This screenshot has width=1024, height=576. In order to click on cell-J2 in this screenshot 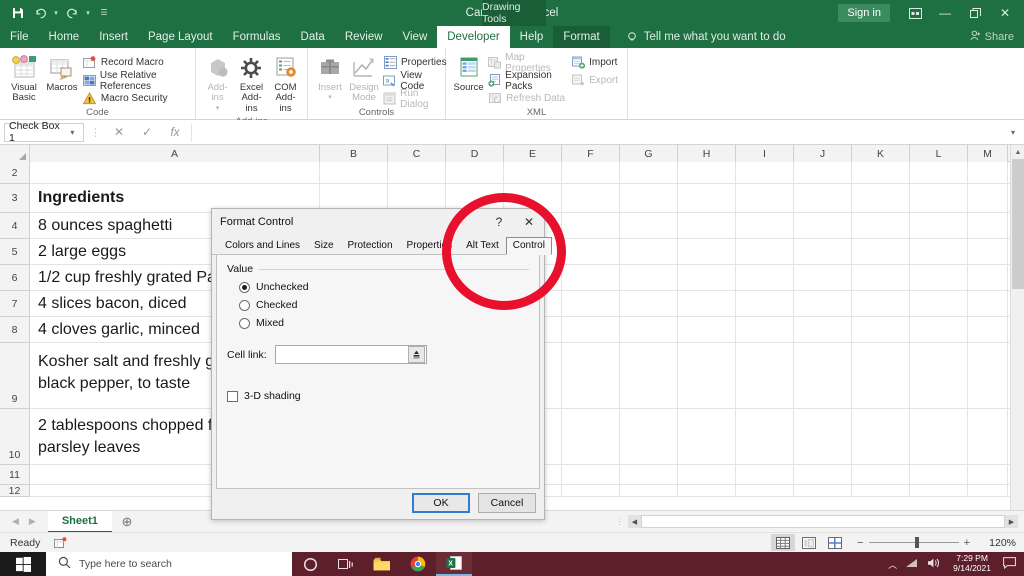, I will do `click(823, 172)`.